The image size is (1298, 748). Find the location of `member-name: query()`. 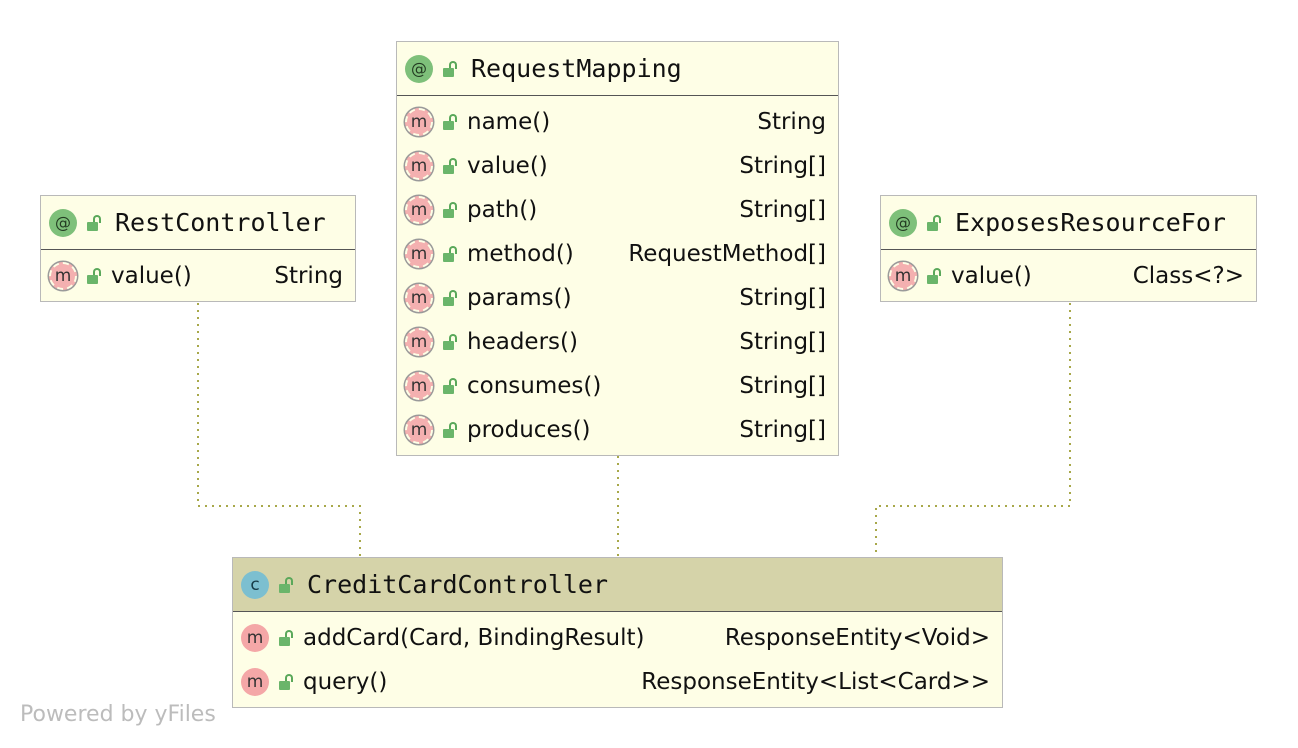

member-name: query() is located at coordinates (345, 682).